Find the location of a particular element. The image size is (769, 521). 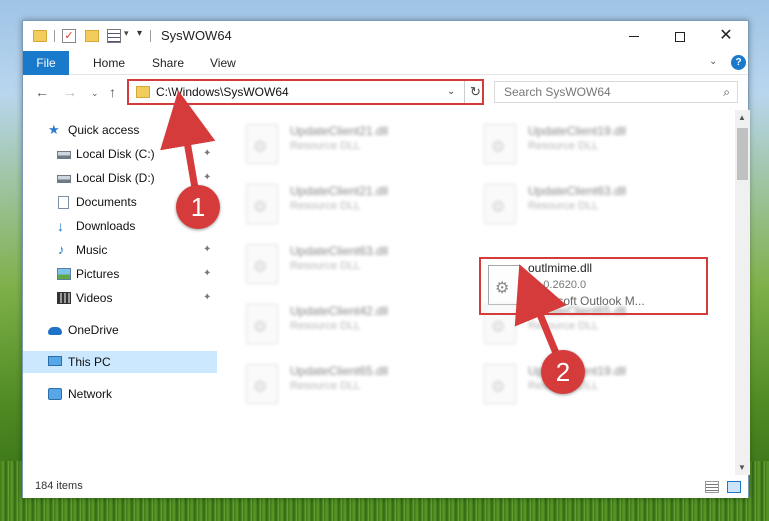

minimize-button is located at coordinates (634, 36).